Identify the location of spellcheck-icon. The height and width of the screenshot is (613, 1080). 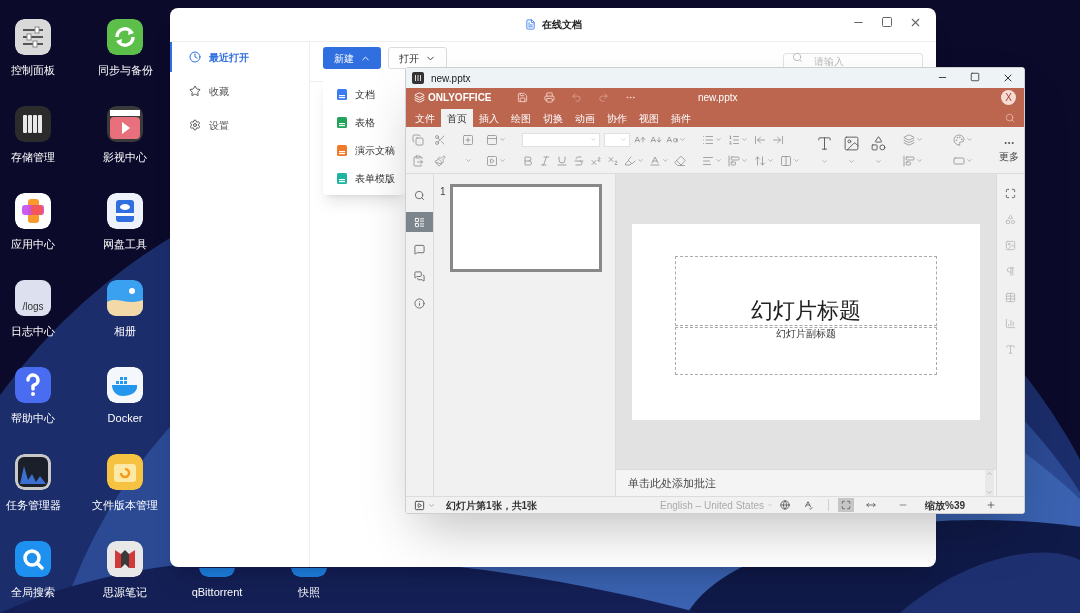
(808, 505).